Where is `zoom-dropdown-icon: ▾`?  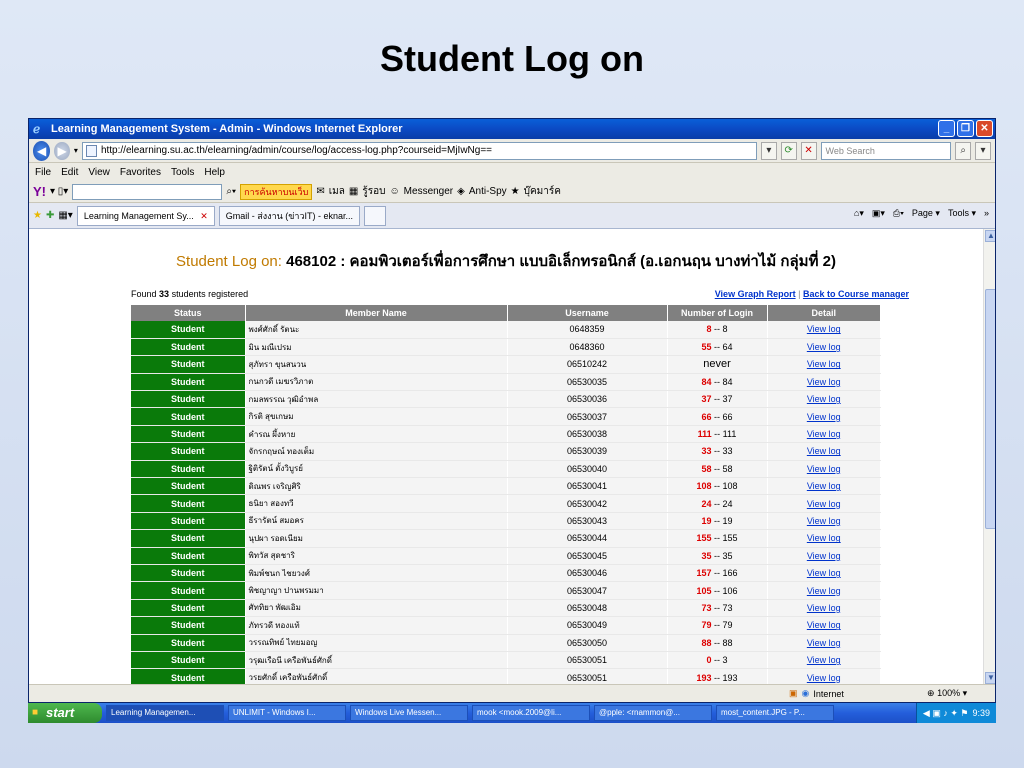
zoom-dropdown-icon: ▾ is located at coordinates (965, 693).